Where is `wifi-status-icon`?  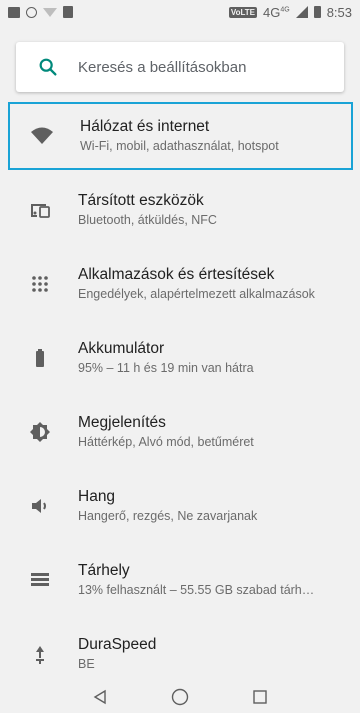 wifi-status-icon is located at coordinates (50, 12).